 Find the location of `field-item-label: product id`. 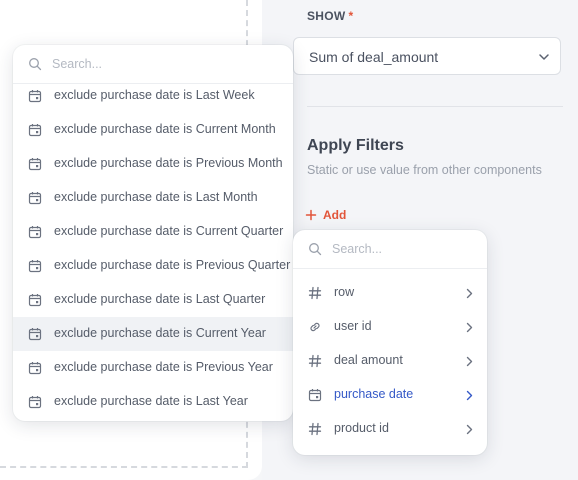

field-item-label: product id is located at coordinates (361, 428).